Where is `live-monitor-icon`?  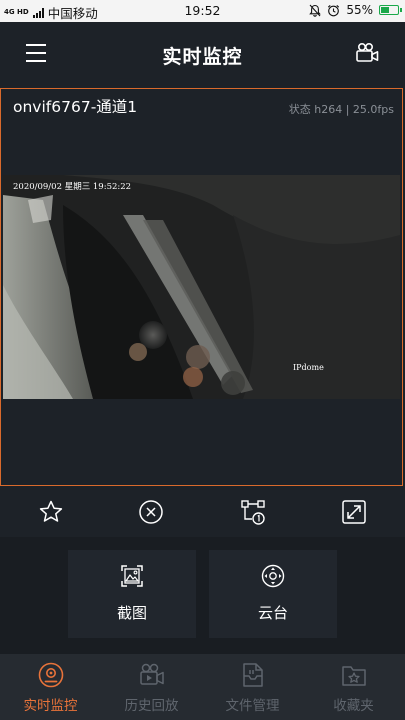 live-monitor-icon is located at coordinates (51, 675).